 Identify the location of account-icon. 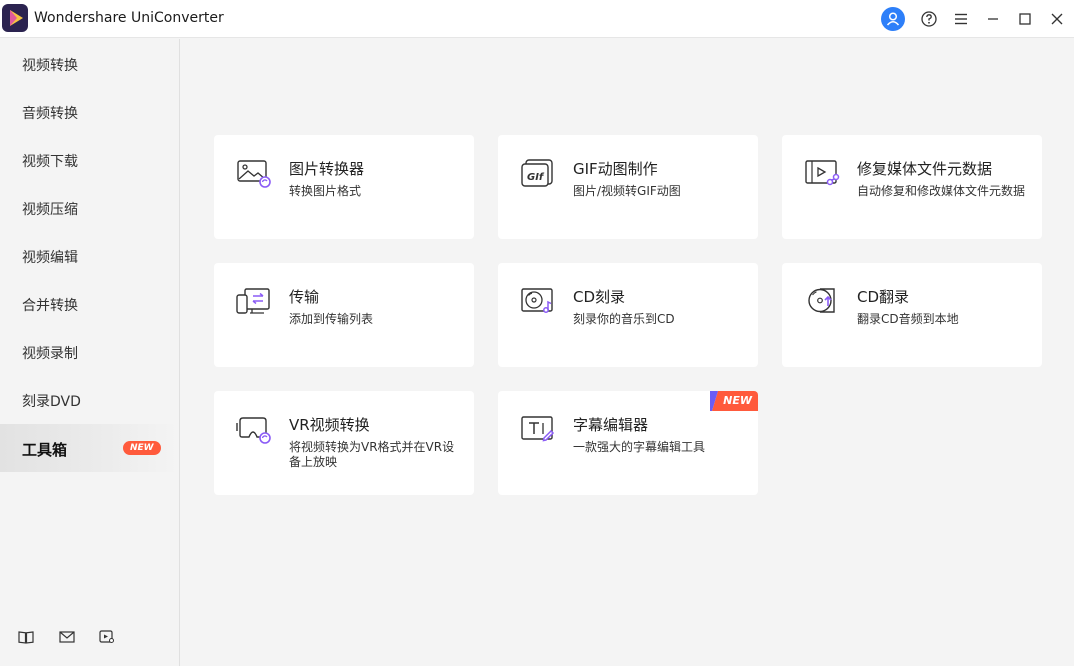
(893, 19).